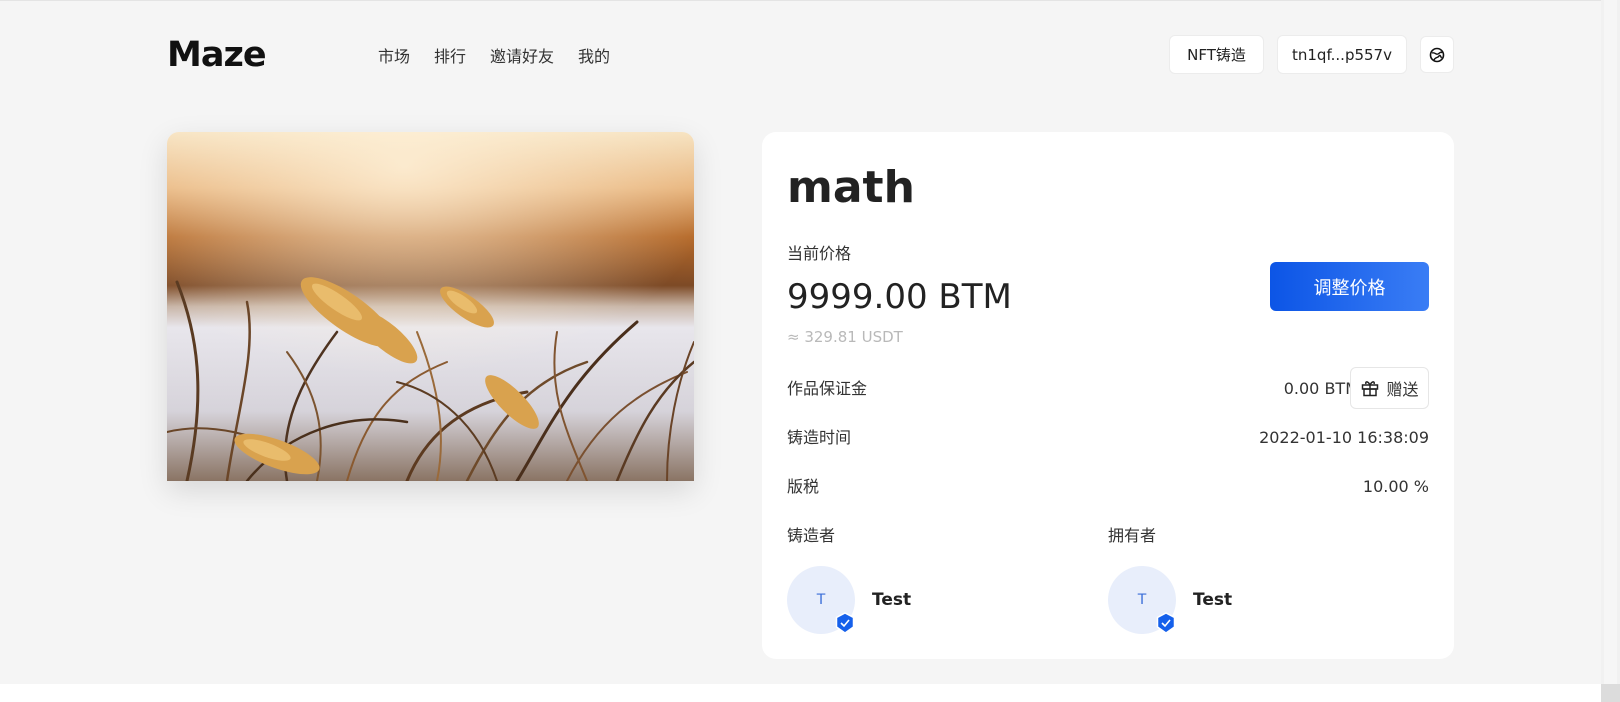 Image resolution: width=1620 pixels, height=702 pixels. Describe the element at coordinates (1212, 600) in the screenshot. I see `owner-name: Test` at that location.